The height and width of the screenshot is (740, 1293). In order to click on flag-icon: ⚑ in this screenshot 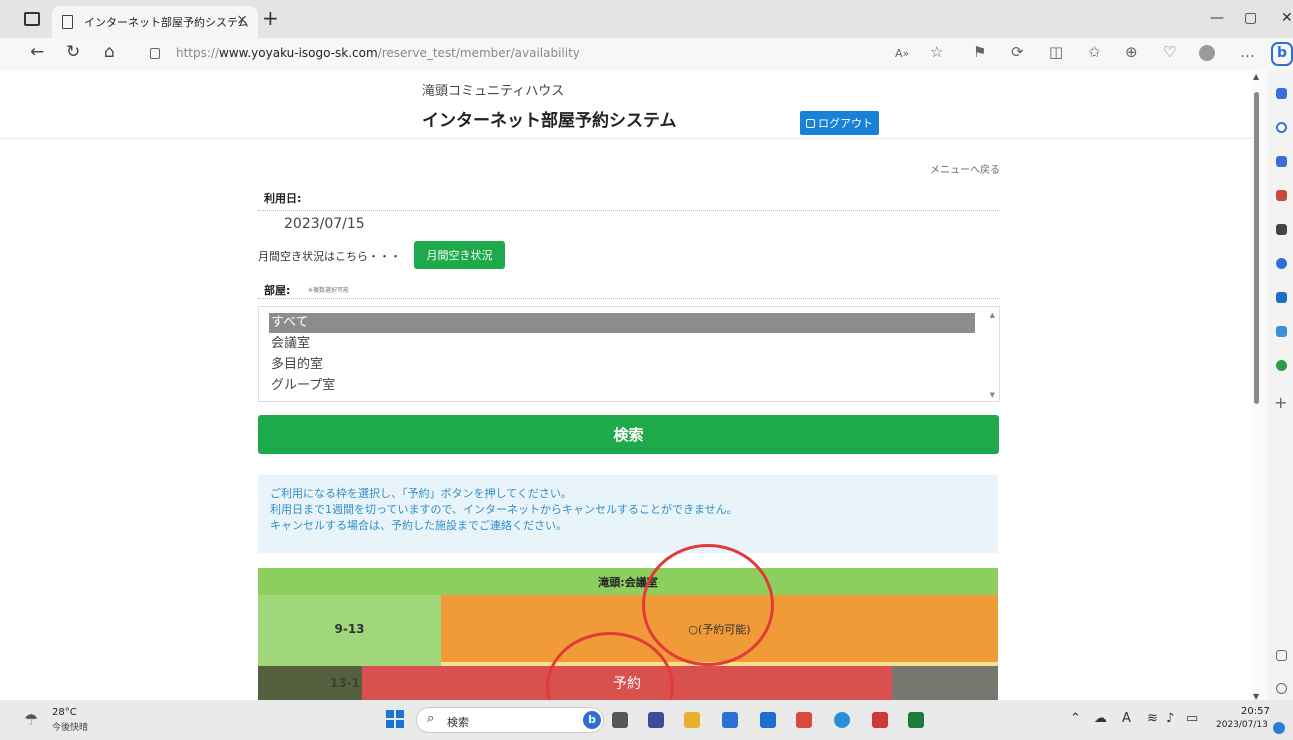, I will do `click(979, 52)`.